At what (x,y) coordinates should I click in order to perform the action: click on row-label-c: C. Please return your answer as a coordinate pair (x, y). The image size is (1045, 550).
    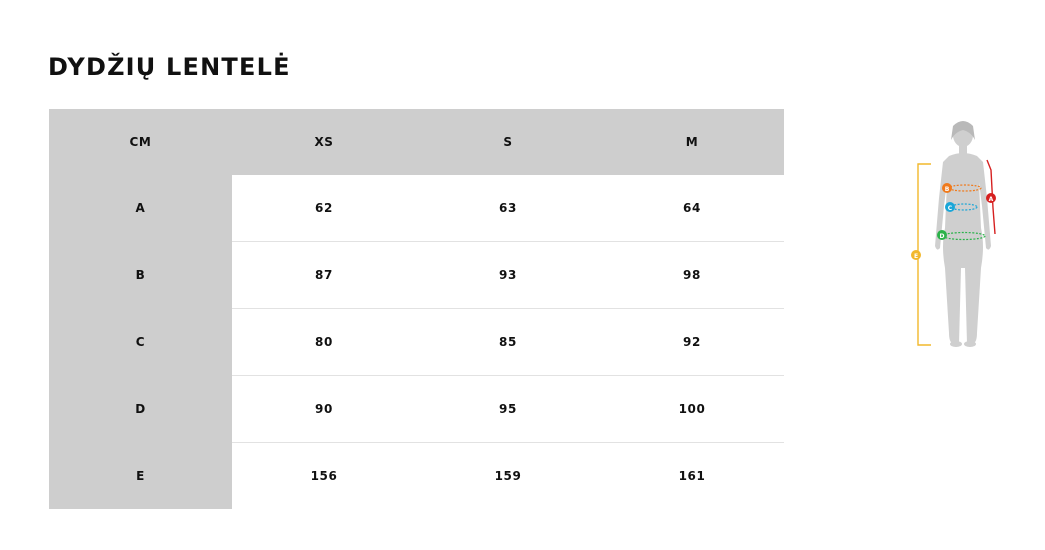
    Looking at the image, I should click on (140, 342).